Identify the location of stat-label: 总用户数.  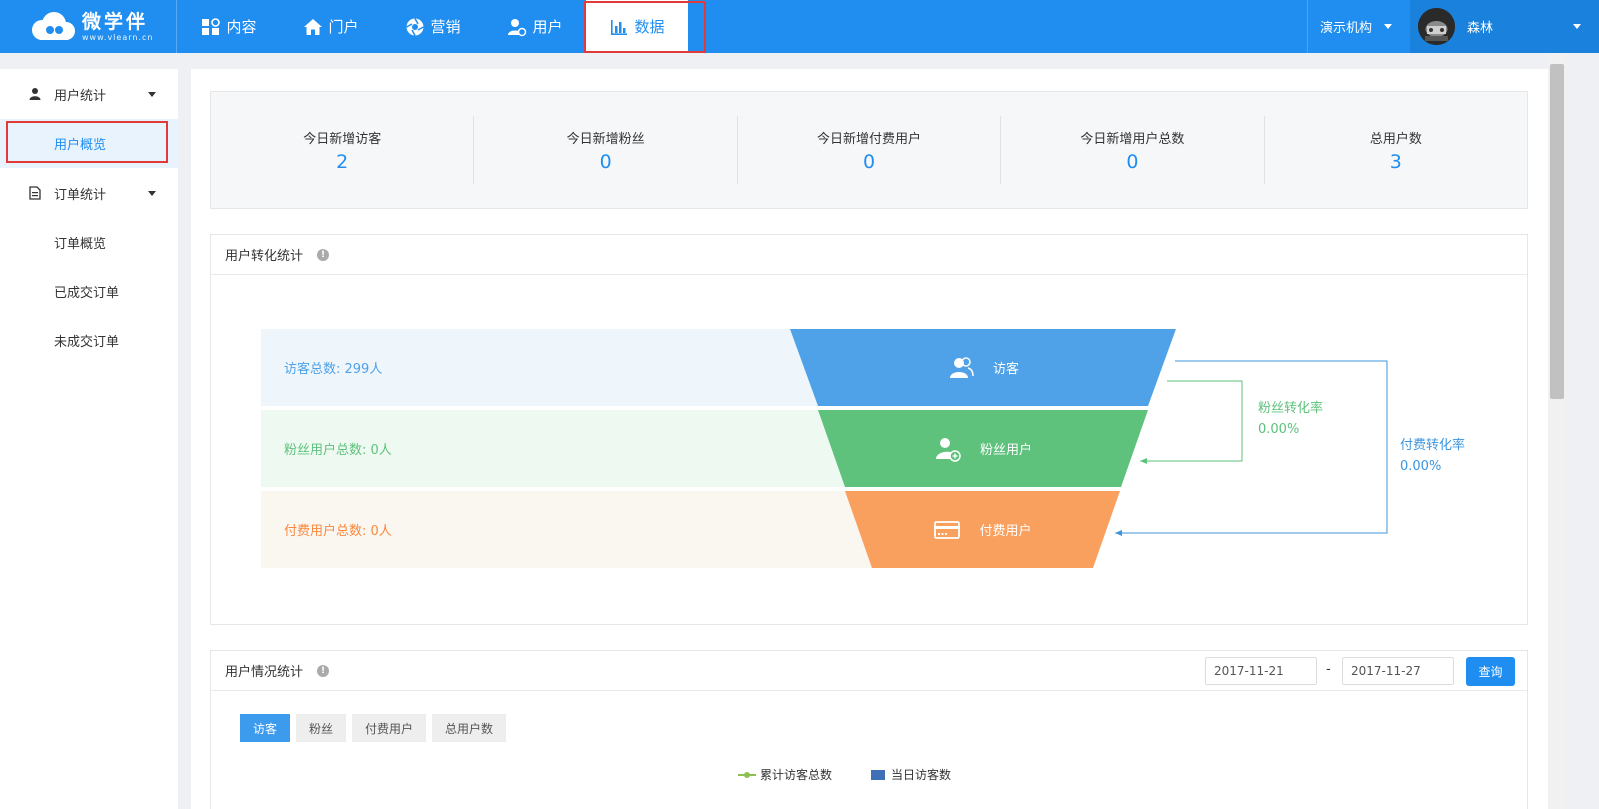
(1395, 139).